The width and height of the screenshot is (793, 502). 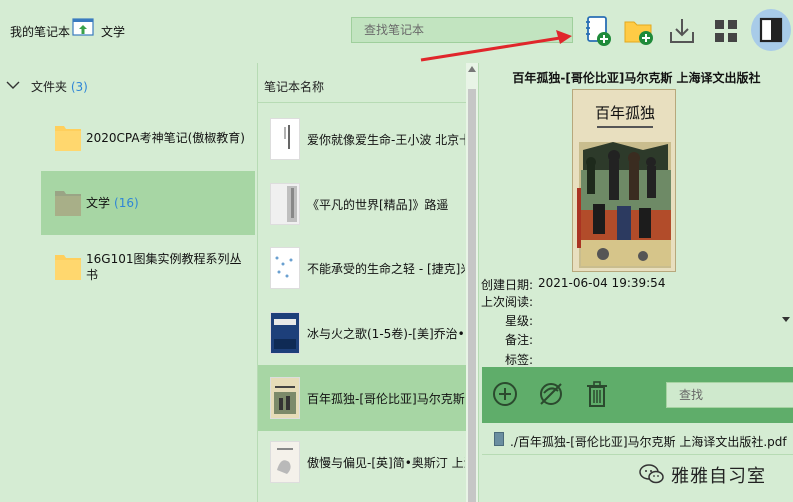 I want to click on rating-label: 星级:, so click(x=518, y=321).